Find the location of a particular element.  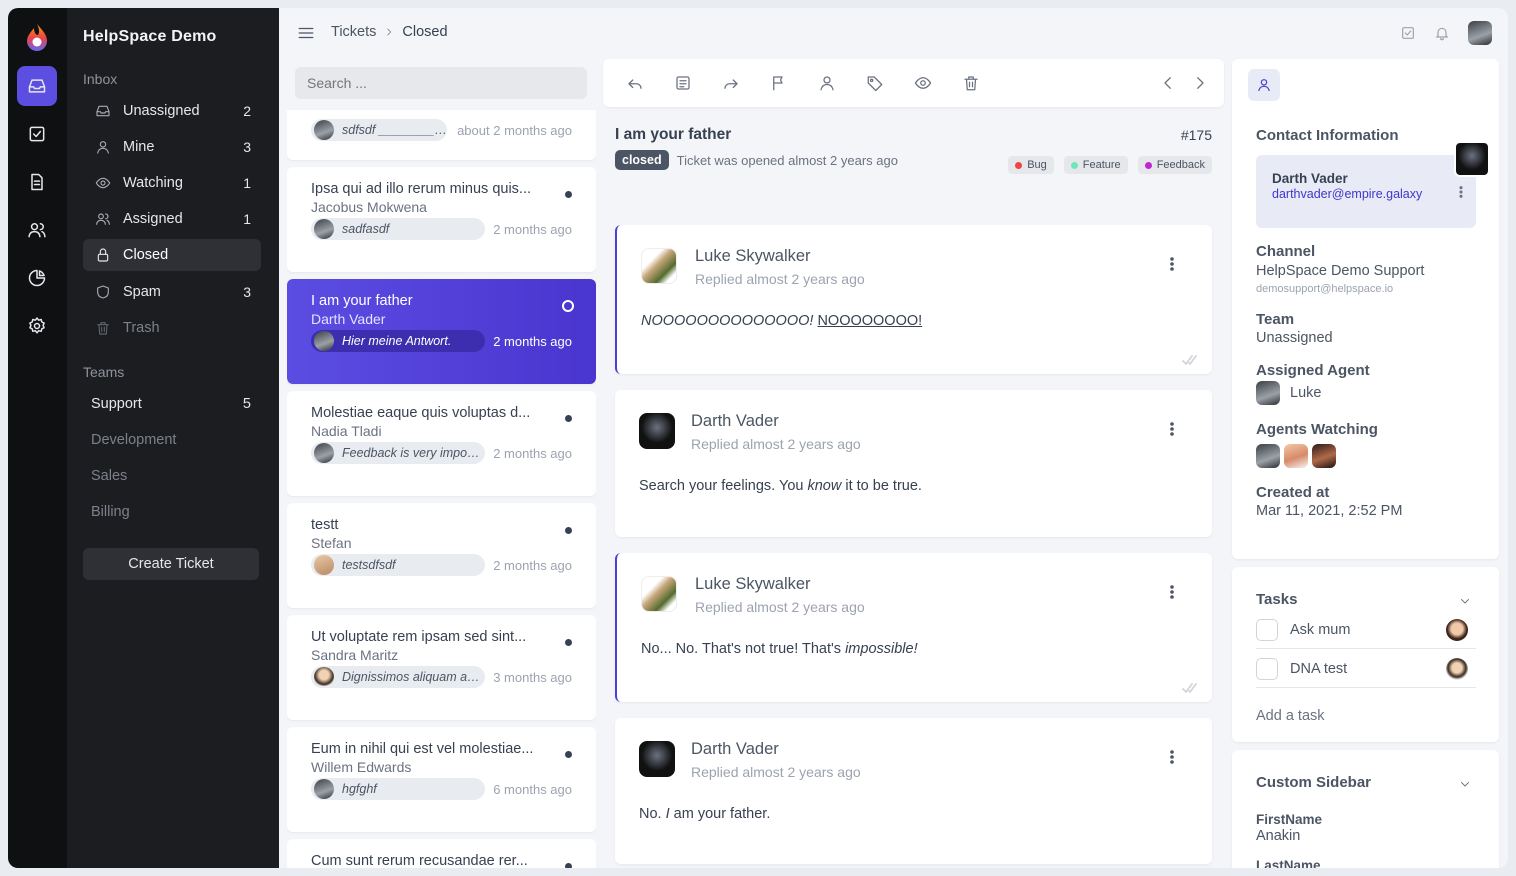

ticket-card: testt Stefan testsdfsdf 2 months ago is located at coordinates (441, 555).